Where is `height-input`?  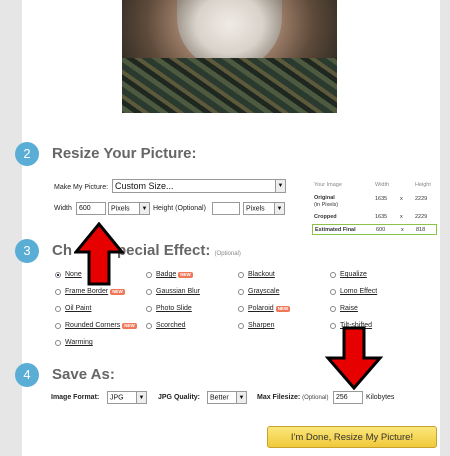 height-input is located at coordinates (226, 208).